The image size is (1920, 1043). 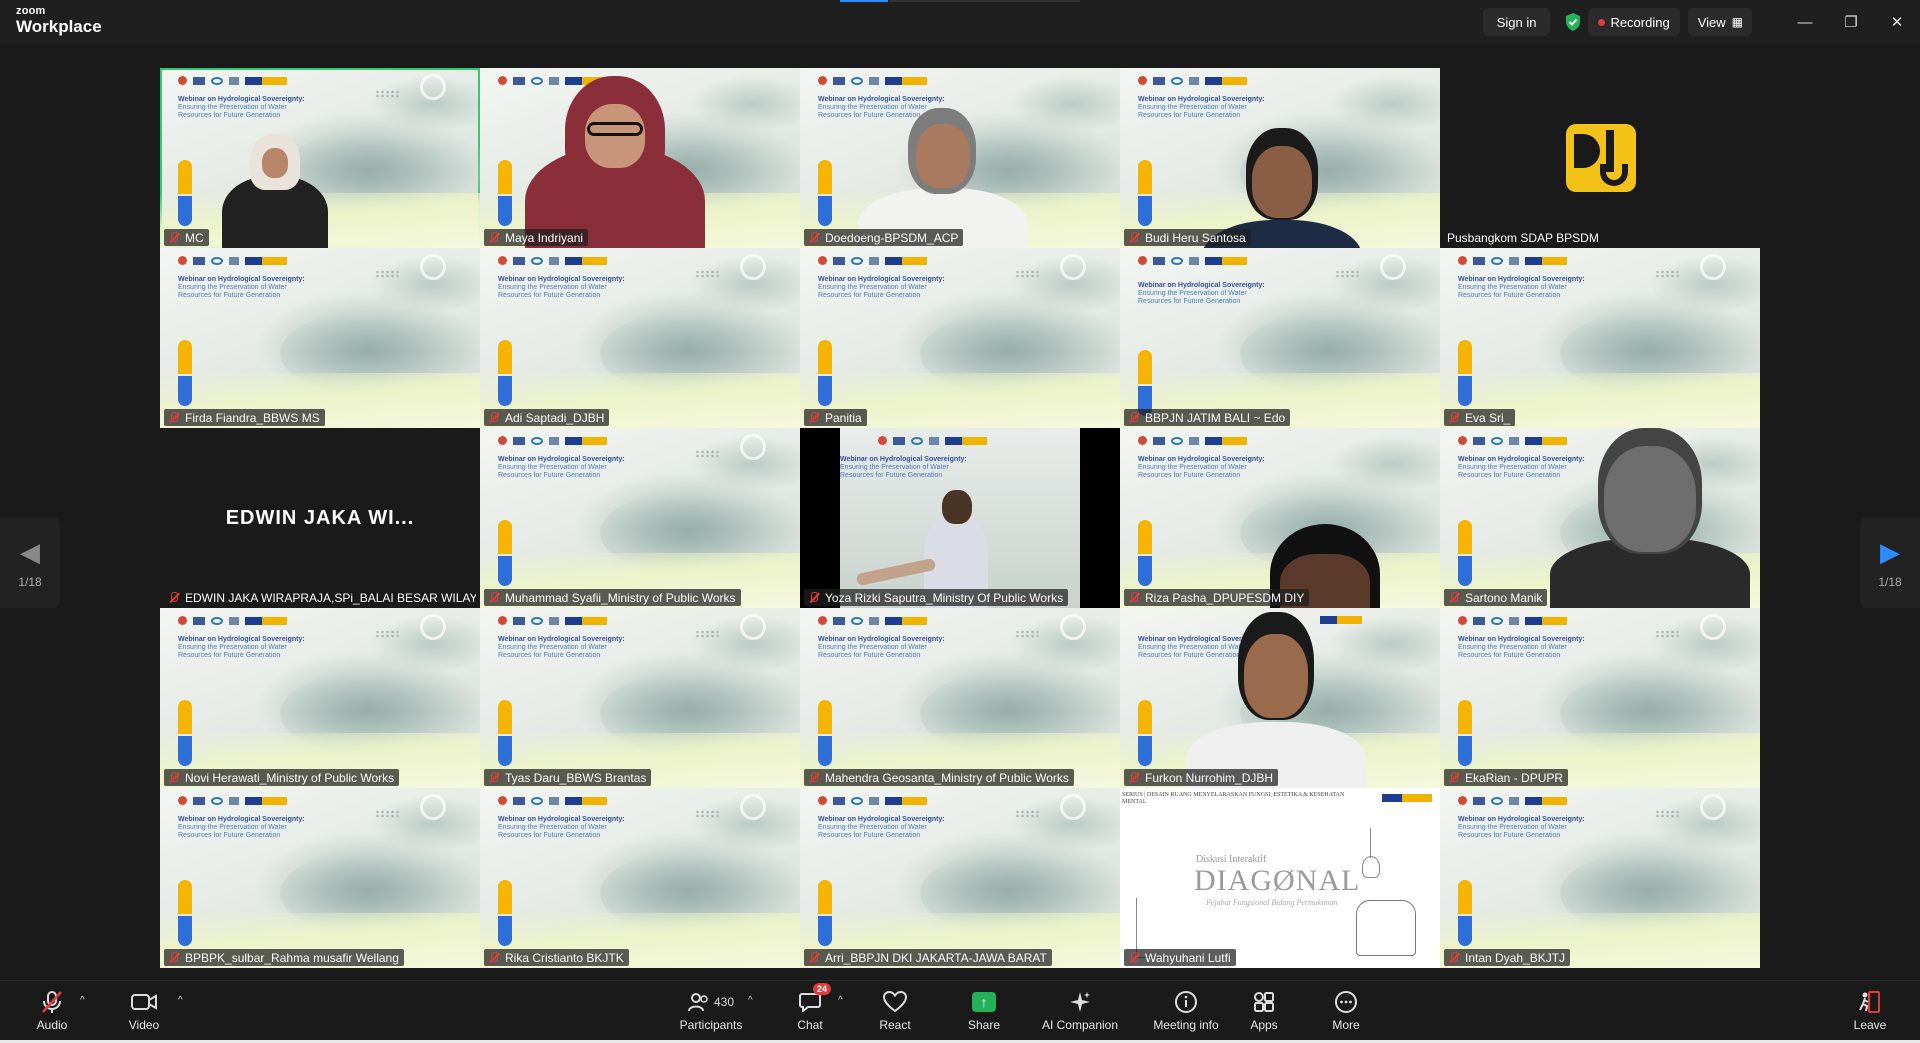 What do you see at coordinates (536, 237) in the screenshot?
I see `participant-name: Maya Indriyani` at bounding box center [536, 237].